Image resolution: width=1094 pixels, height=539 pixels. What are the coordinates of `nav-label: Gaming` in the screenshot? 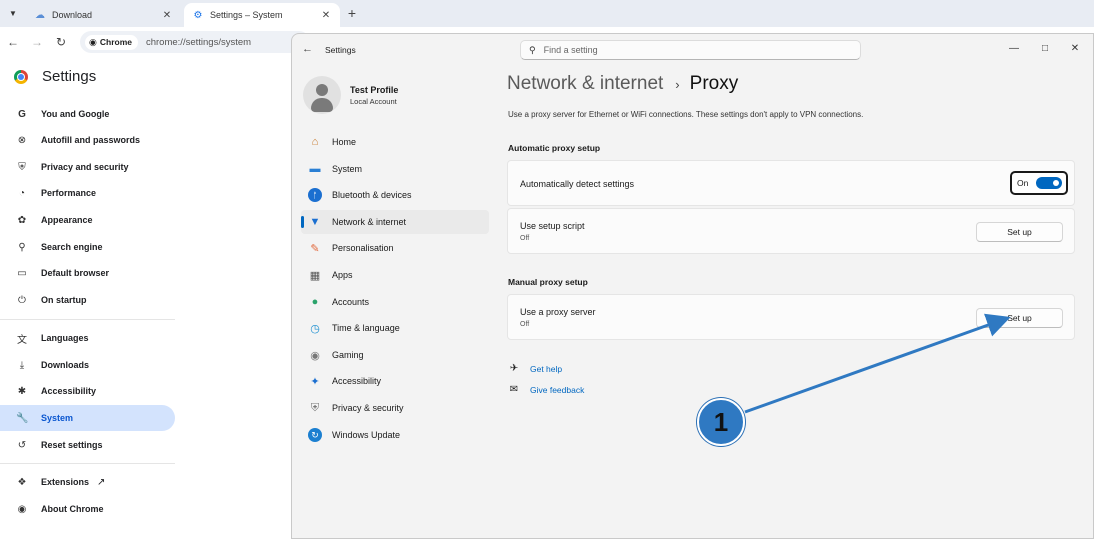 It's located at (348, 355).